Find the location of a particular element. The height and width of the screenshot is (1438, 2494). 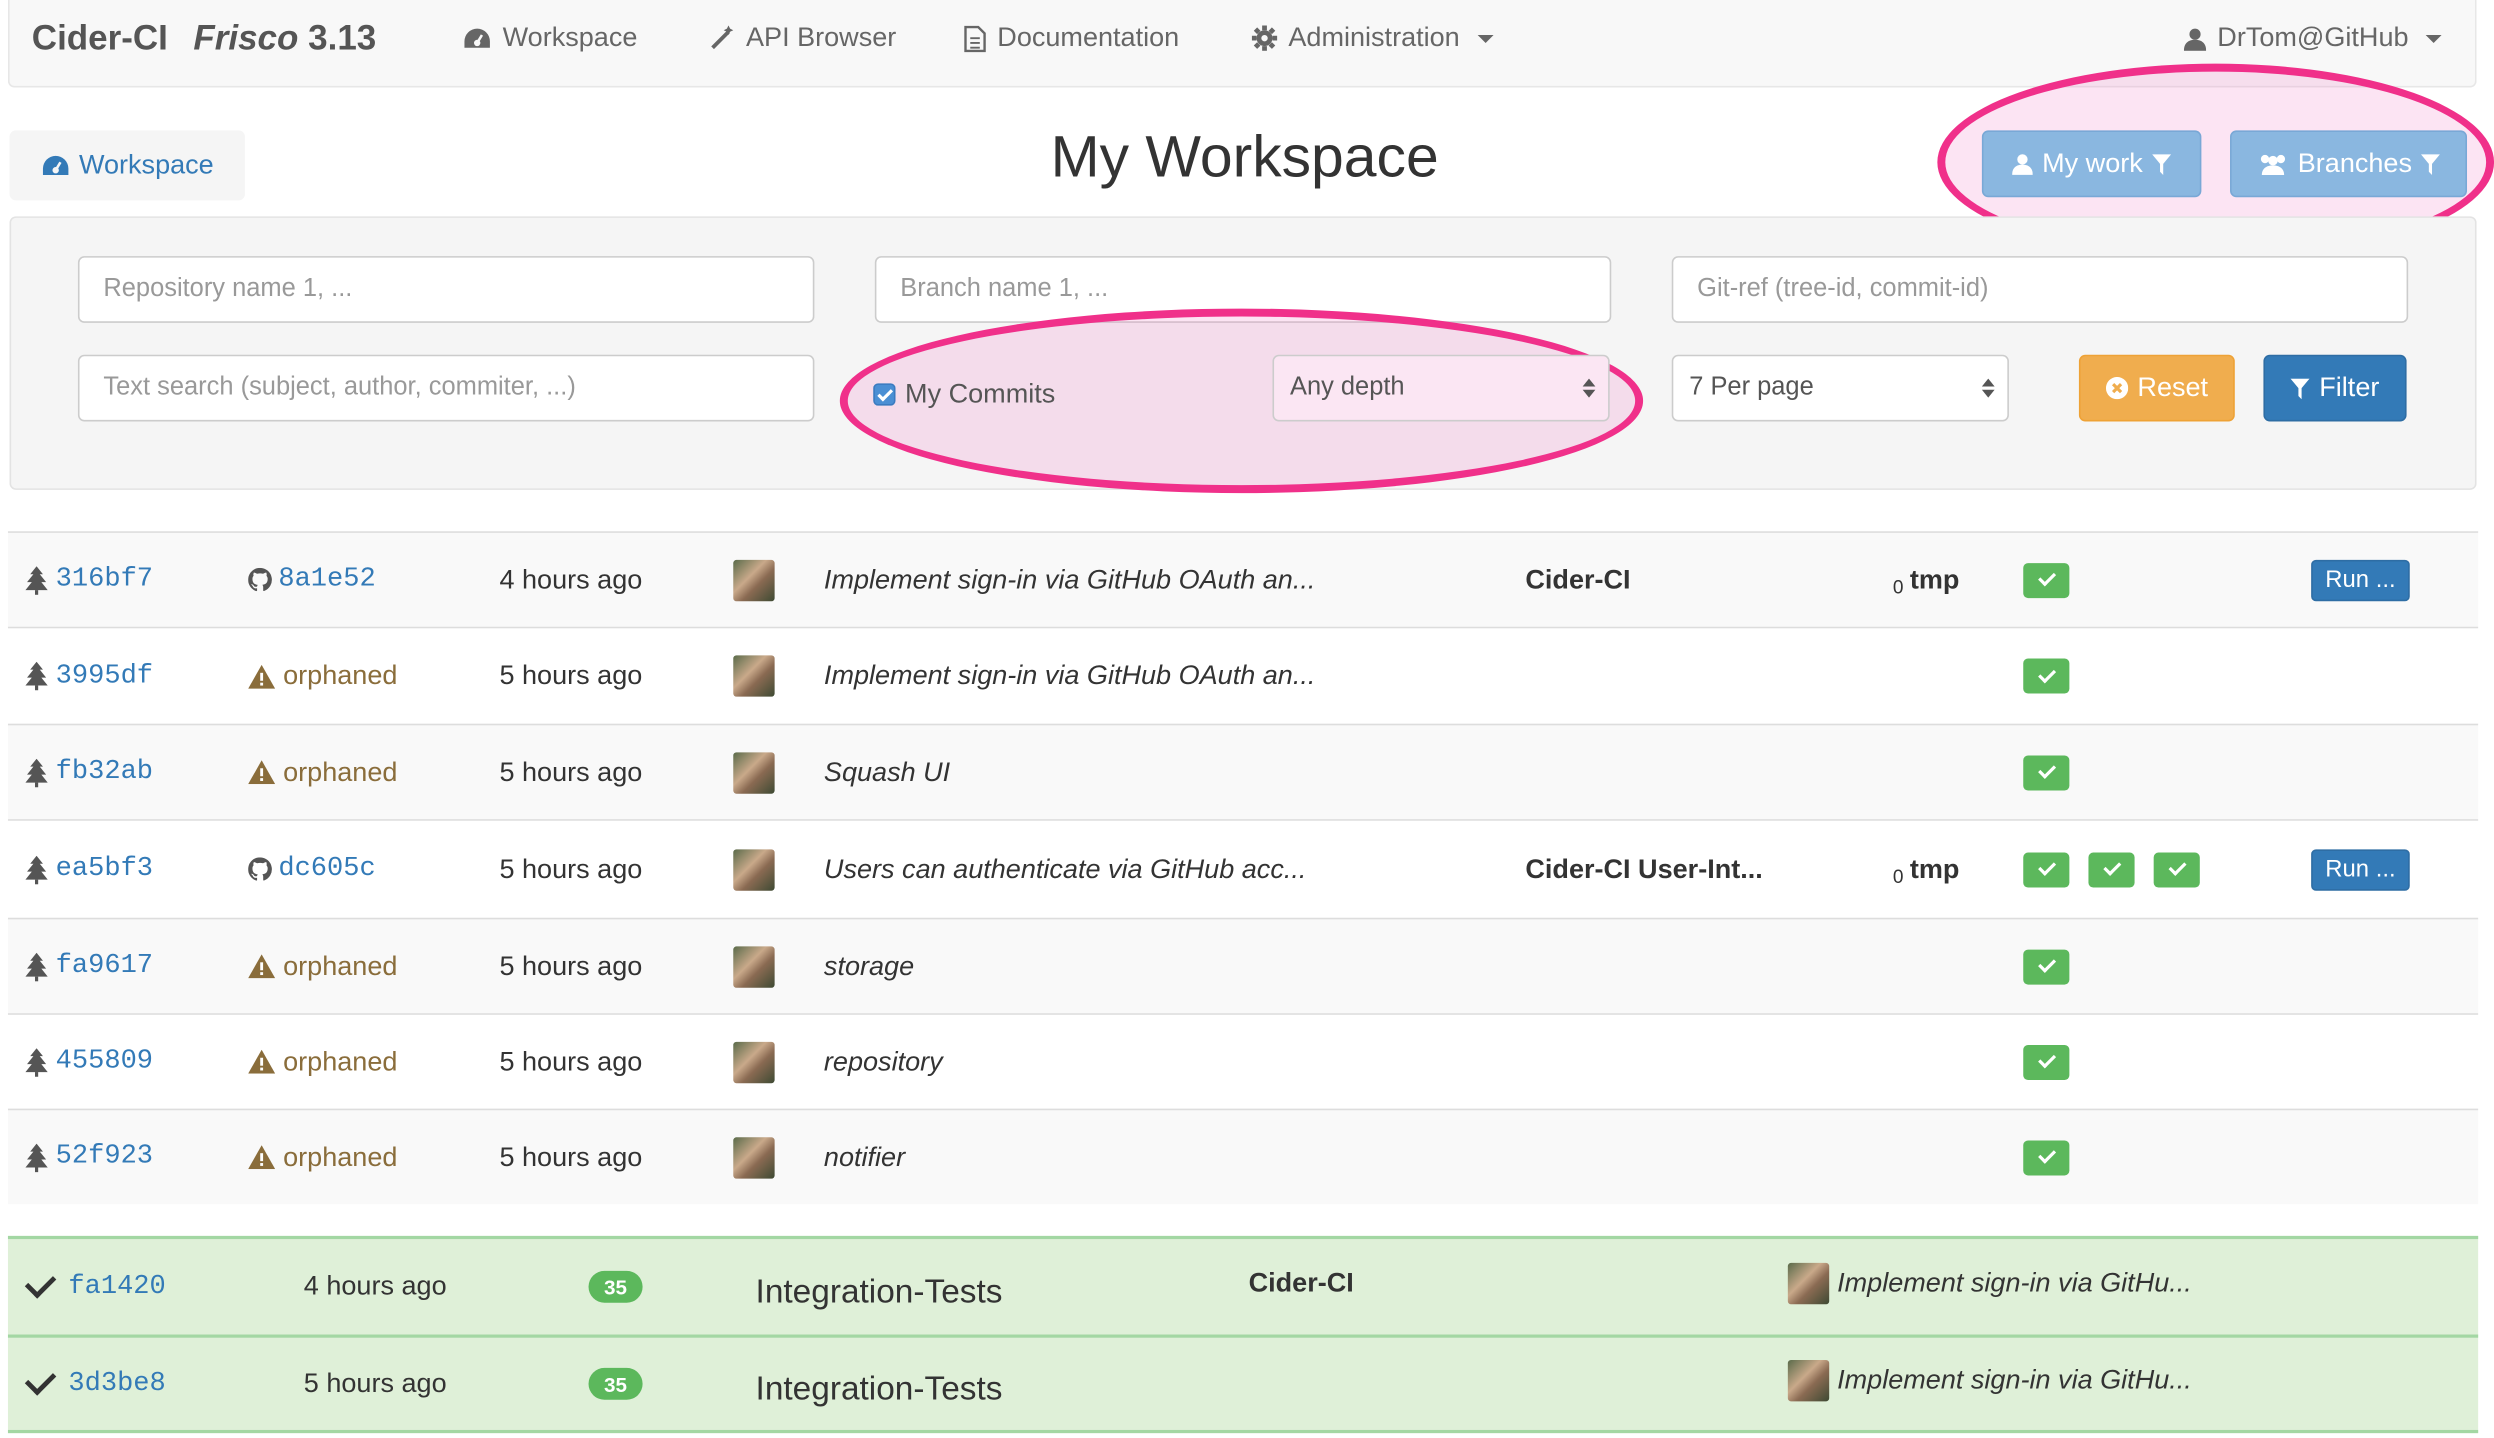

nav-item-administration-label: Administration is located at coordinates (1374, 37).